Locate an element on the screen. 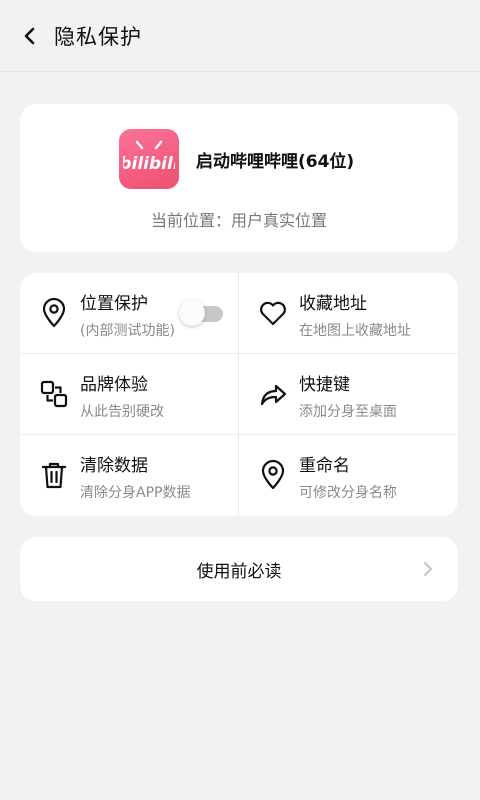 This screenshot has width=480, height=800. bilibili-logo-mark: bilibili is located at coordinates (149, 157).